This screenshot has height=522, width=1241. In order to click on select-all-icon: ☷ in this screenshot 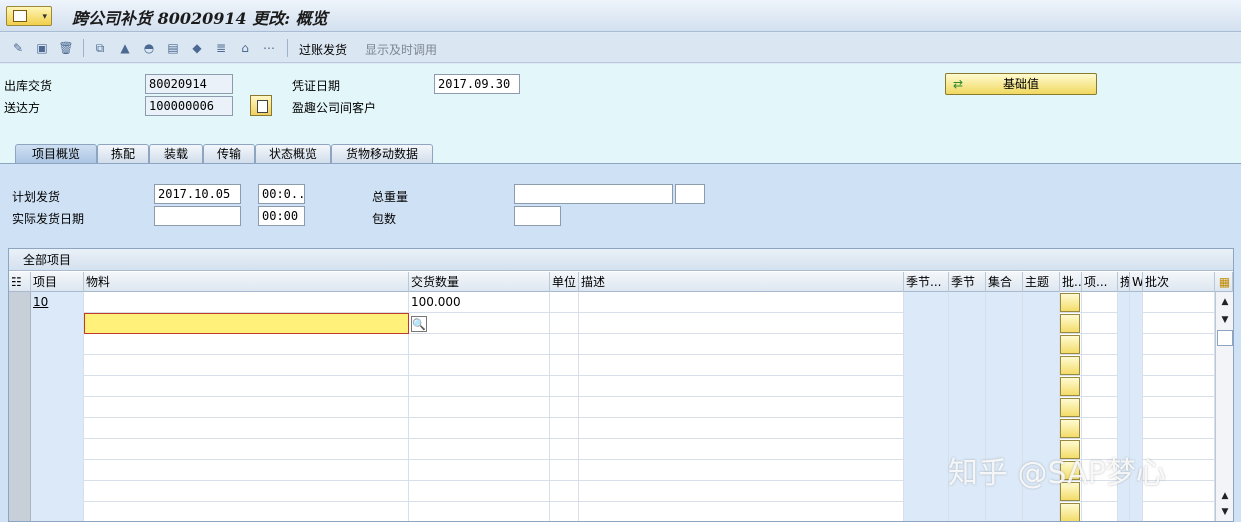, I will do `click(20, 282)`.